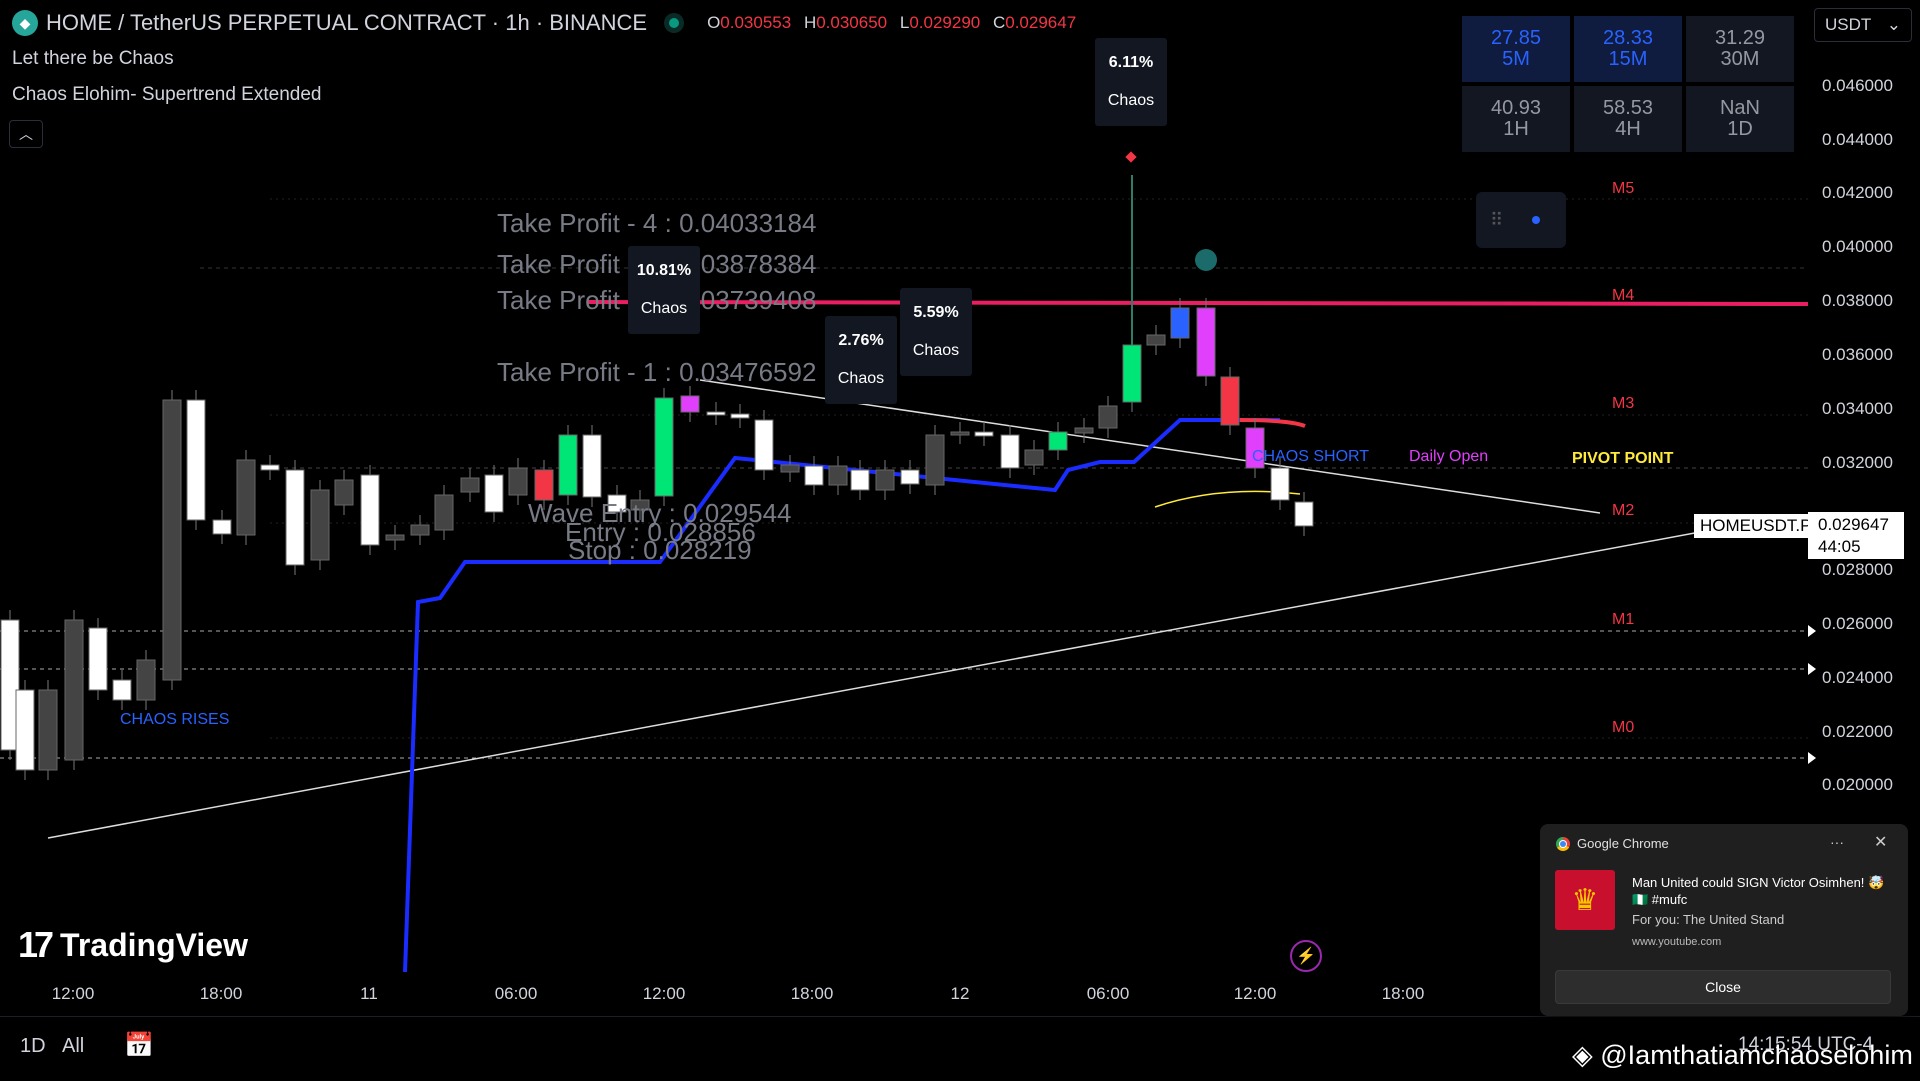 The width and height of the screenshot is (1920, 1081). I want to click on indicator-label-chaos: Let there be Chaos, so click(93, 59).